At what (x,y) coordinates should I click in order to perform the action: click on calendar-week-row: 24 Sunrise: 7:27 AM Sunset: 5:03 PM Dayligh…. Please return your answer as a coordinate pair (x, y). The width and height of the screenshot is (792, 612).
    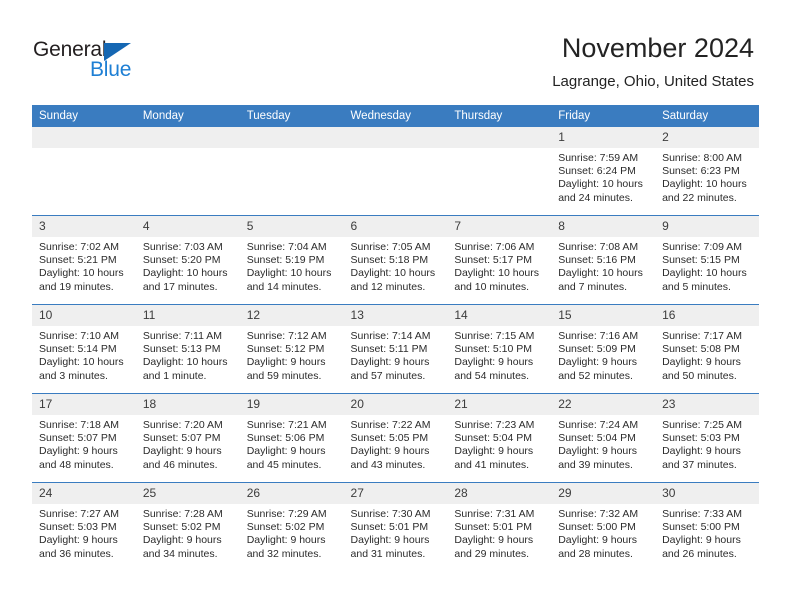
    Looking at the image, I should click on (395, 526).